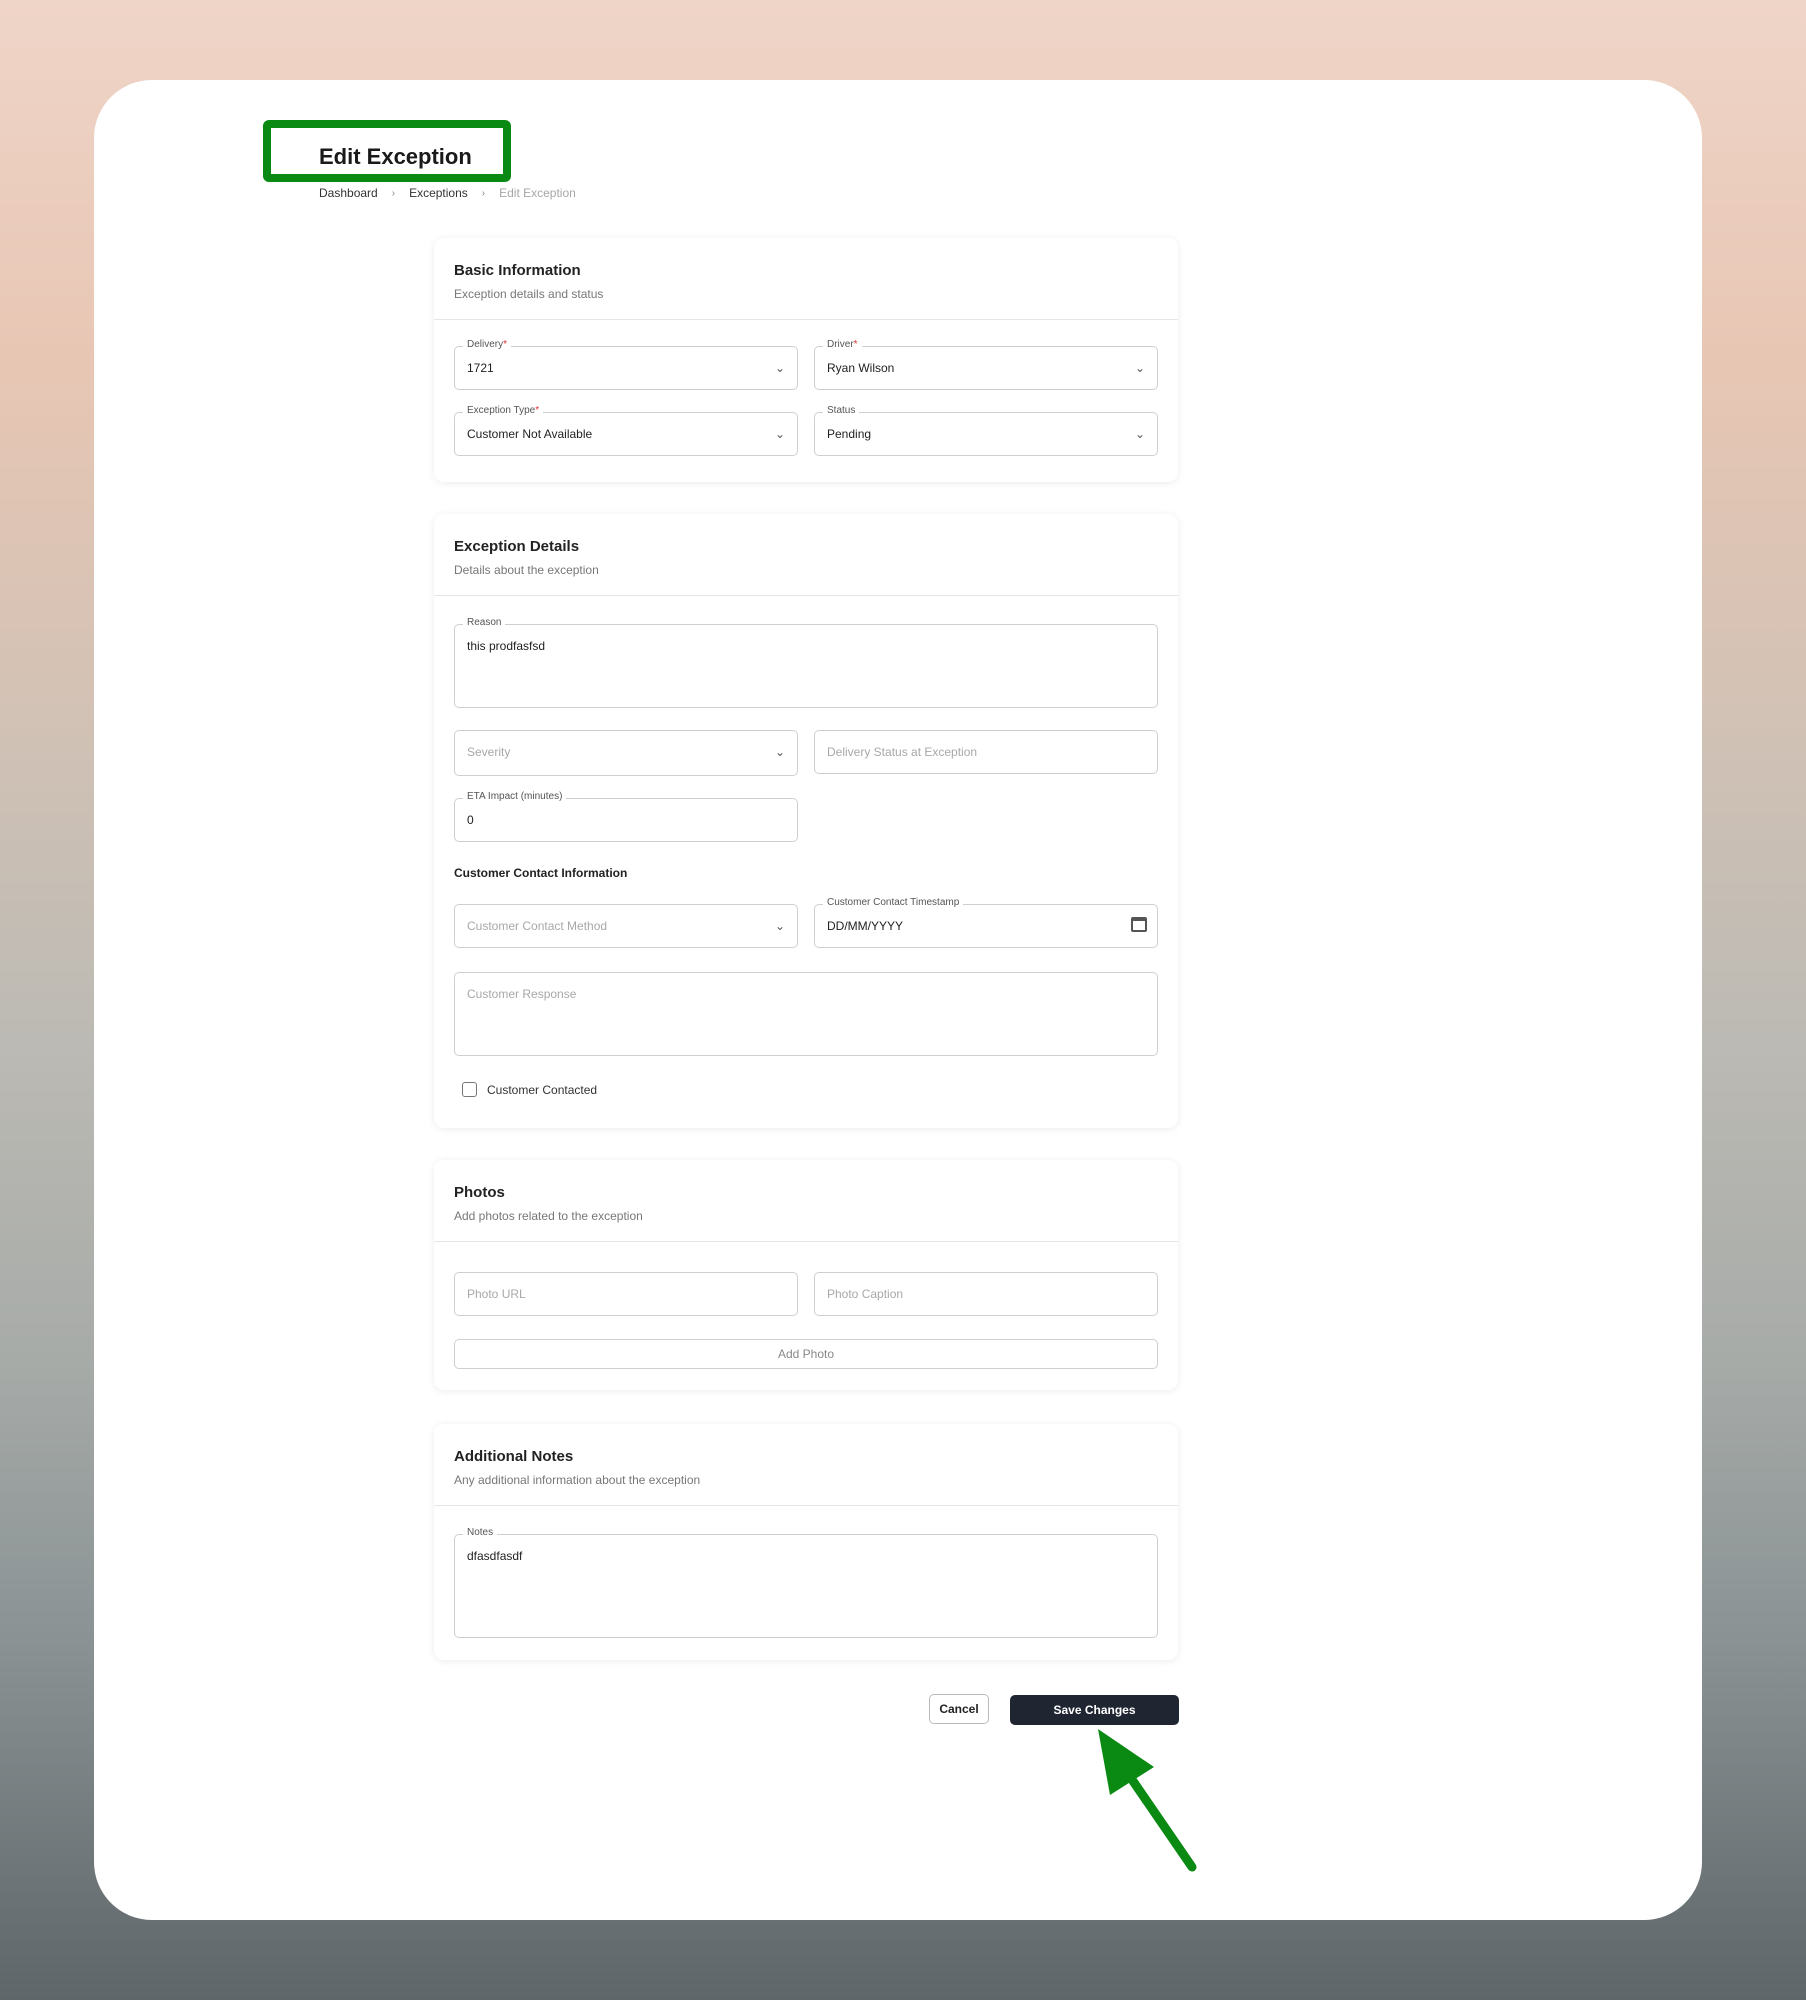 This screenshot has width=1806, height=2000. Describe the element at coordinates (526, 570) in the screenshot. I see `section-subtitle: Details about the exception` at that location.